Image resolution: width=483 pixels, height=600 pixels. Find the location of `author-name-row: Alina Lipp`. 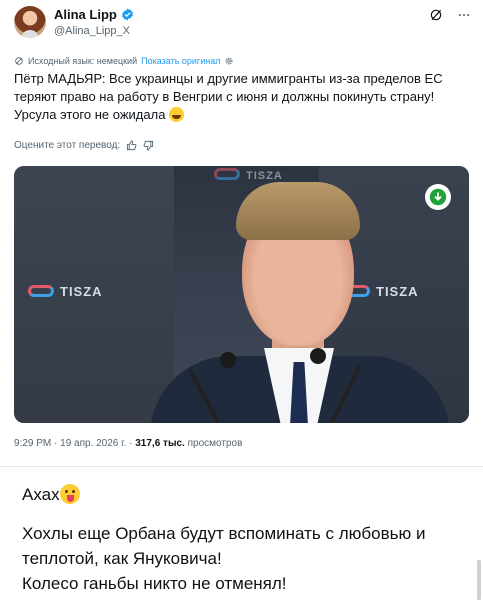

author-name-row: Alina Lipp is located at coordinates (94, 14).